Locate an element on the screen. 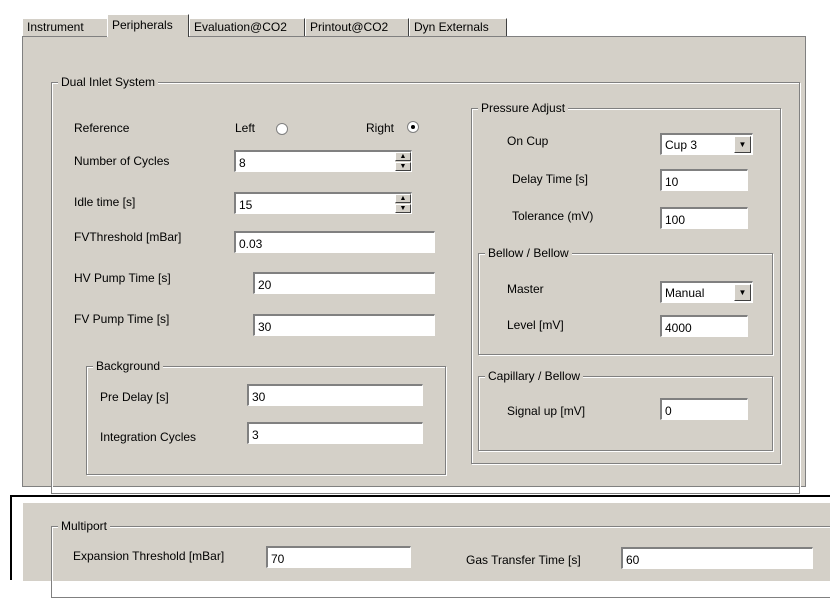  fv-threshold-input: 0.03 is located at coordinates (334, 242).